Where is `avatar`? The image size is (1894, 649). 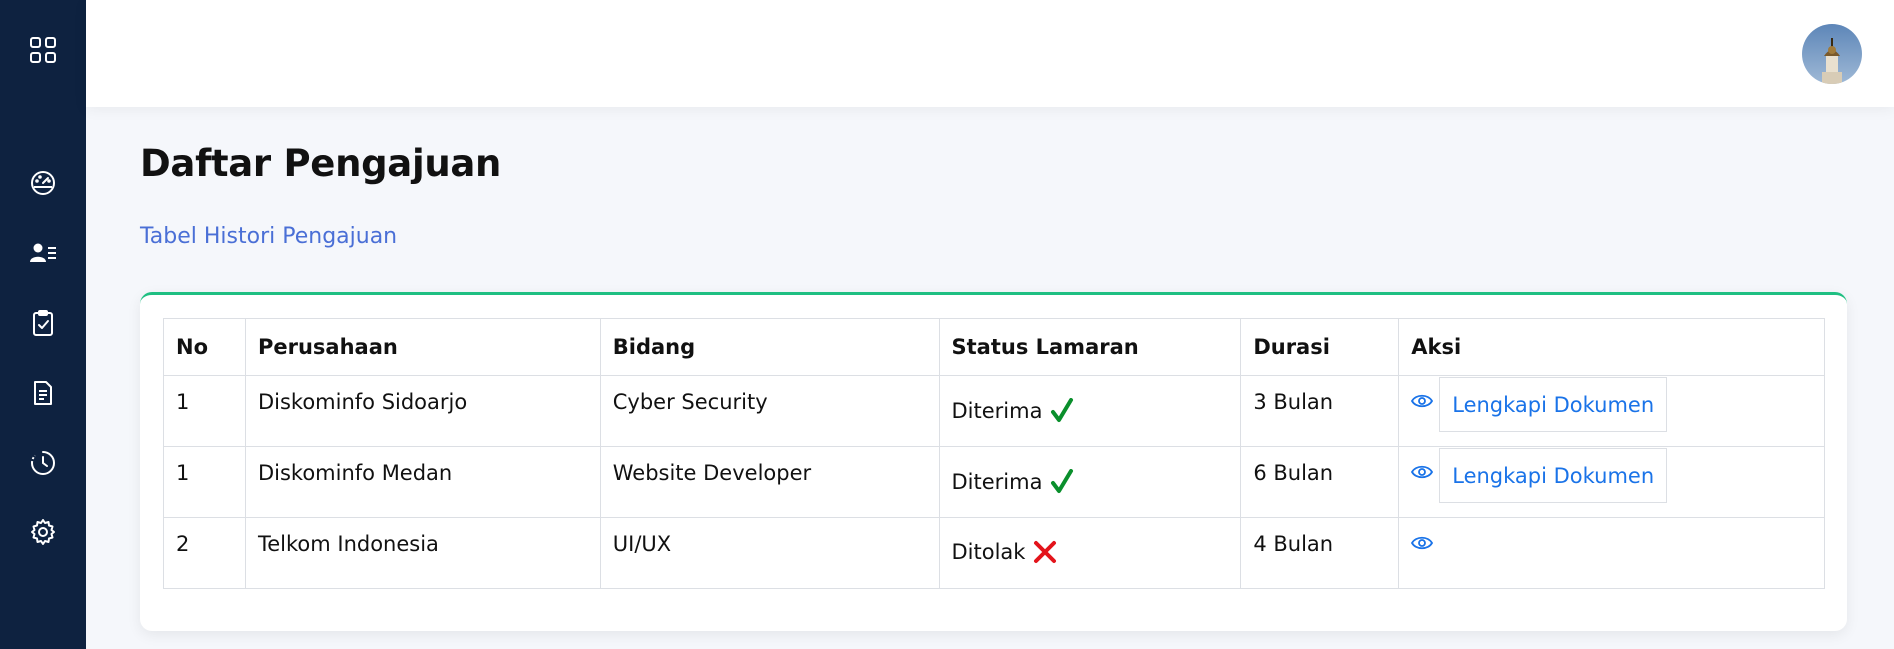 avatar is located at coordinates (1832, 54).